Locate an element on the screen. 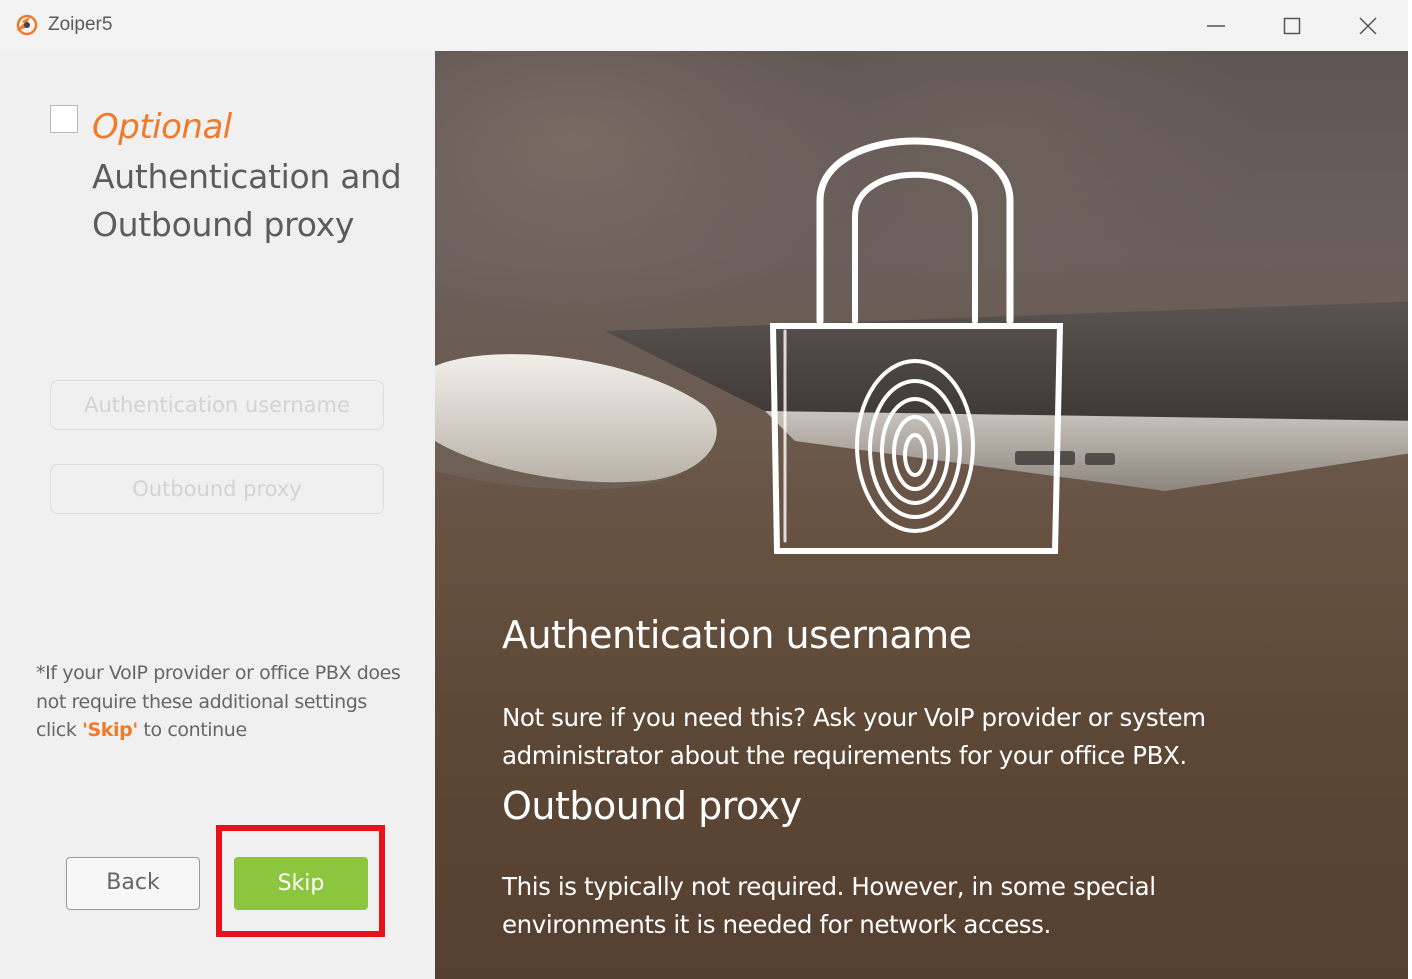  back-button: Back is located at coordinates (133, 883).